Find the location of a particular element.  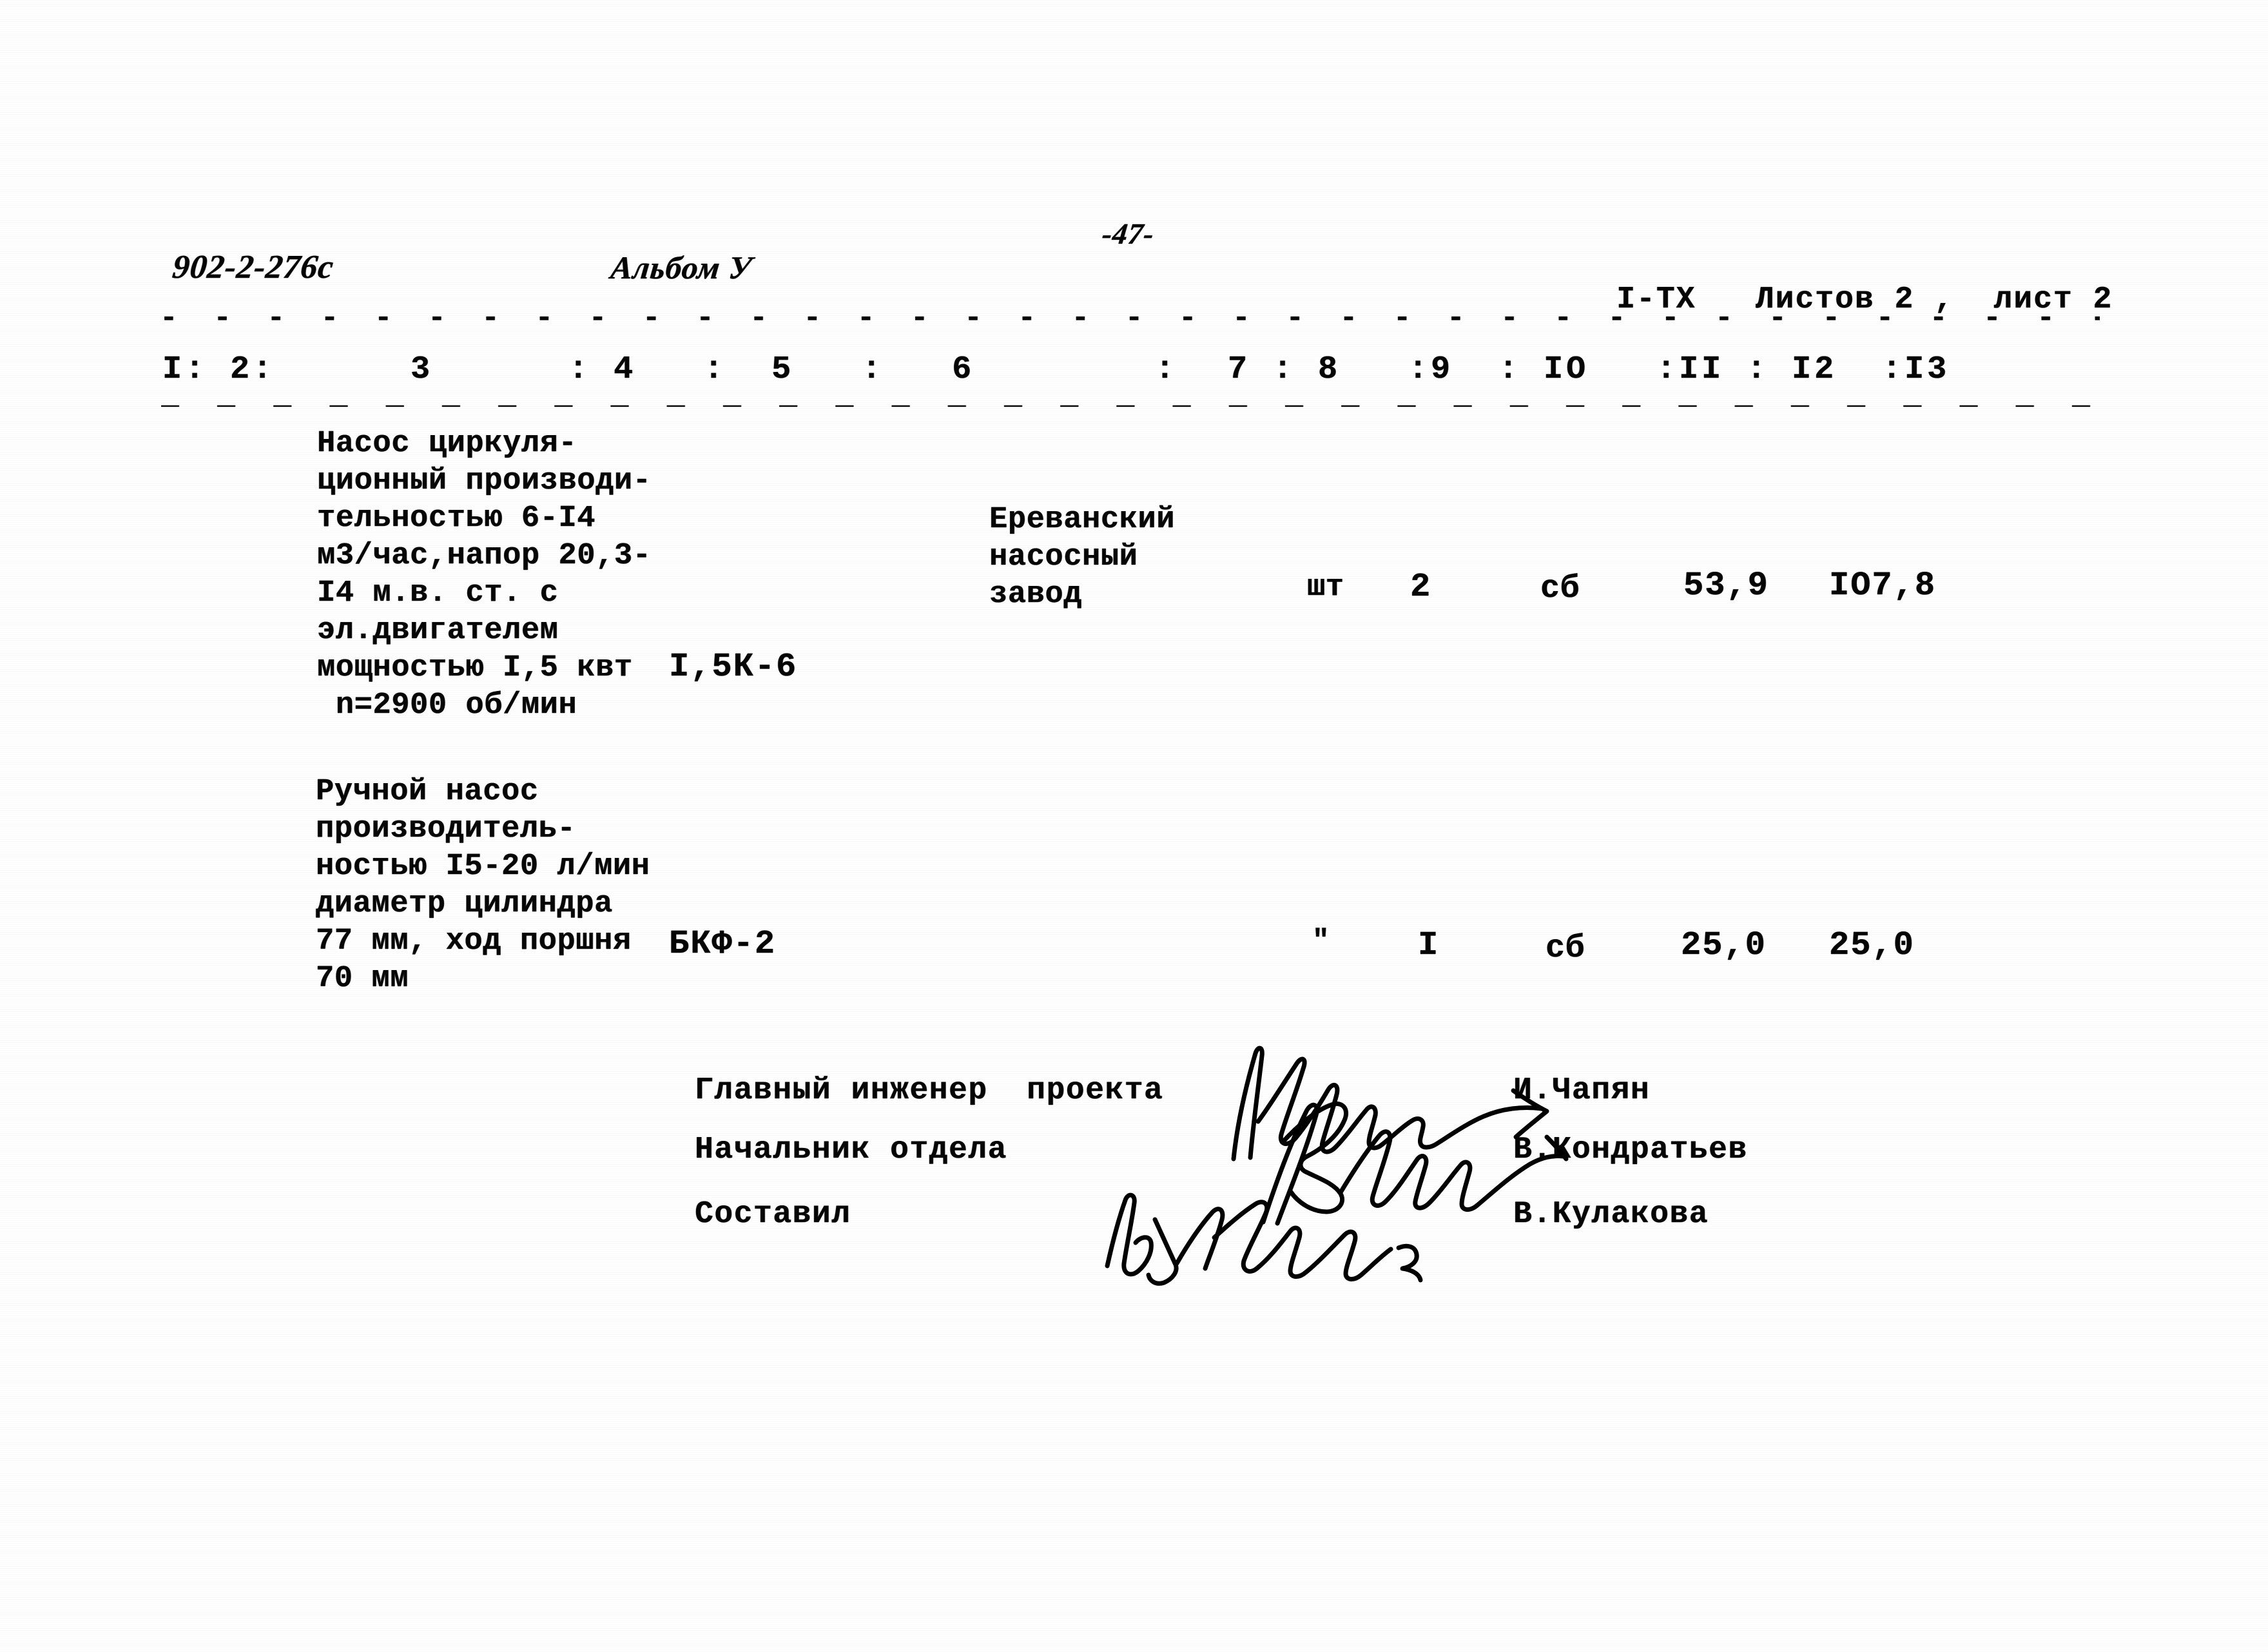

signature-role-head-of-department: Начальник отдела is located at coordinates (851, 1149).